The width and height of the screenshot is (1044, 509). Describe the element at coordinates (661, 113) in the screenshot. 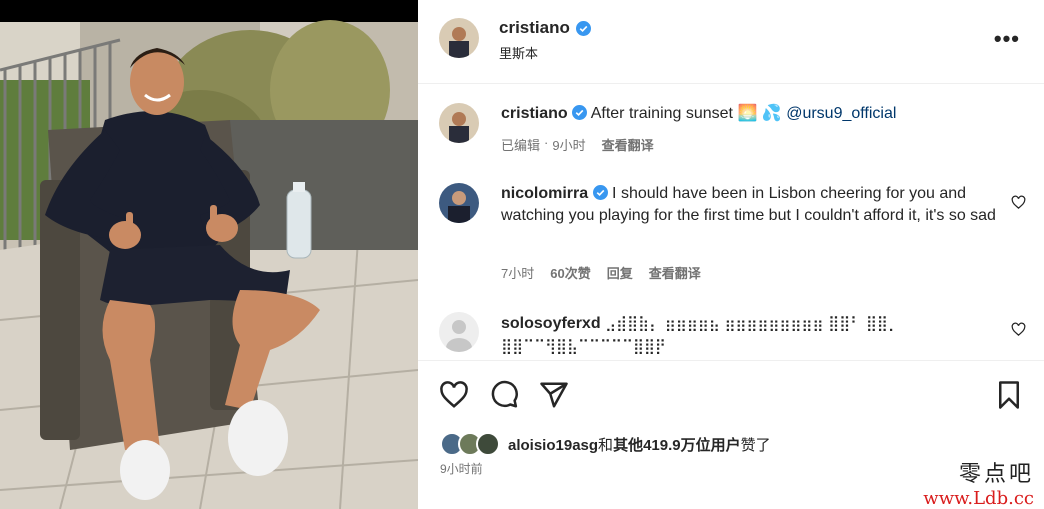

I see `caption-message: After training sunset` at that location.